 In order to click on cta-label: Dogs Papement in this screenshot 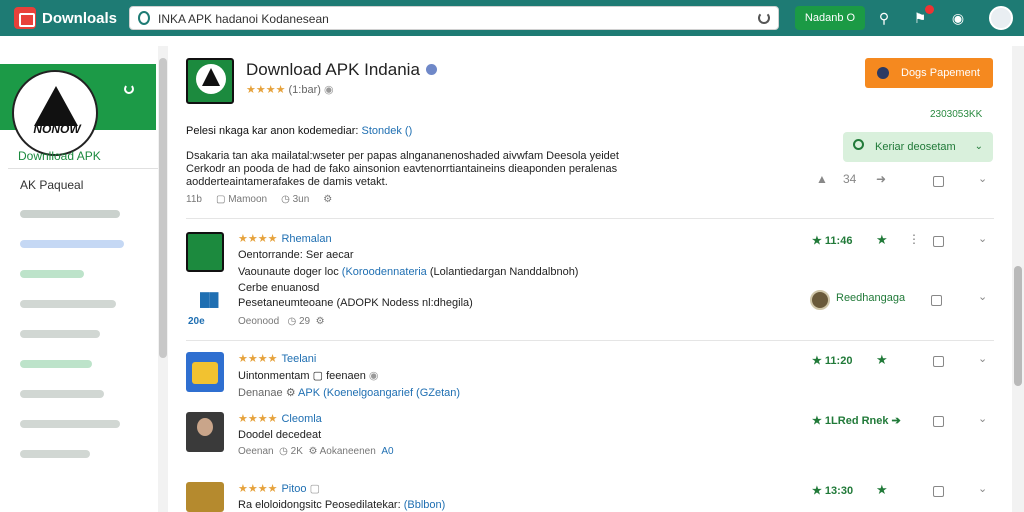, I will do `click(940, 73)`.